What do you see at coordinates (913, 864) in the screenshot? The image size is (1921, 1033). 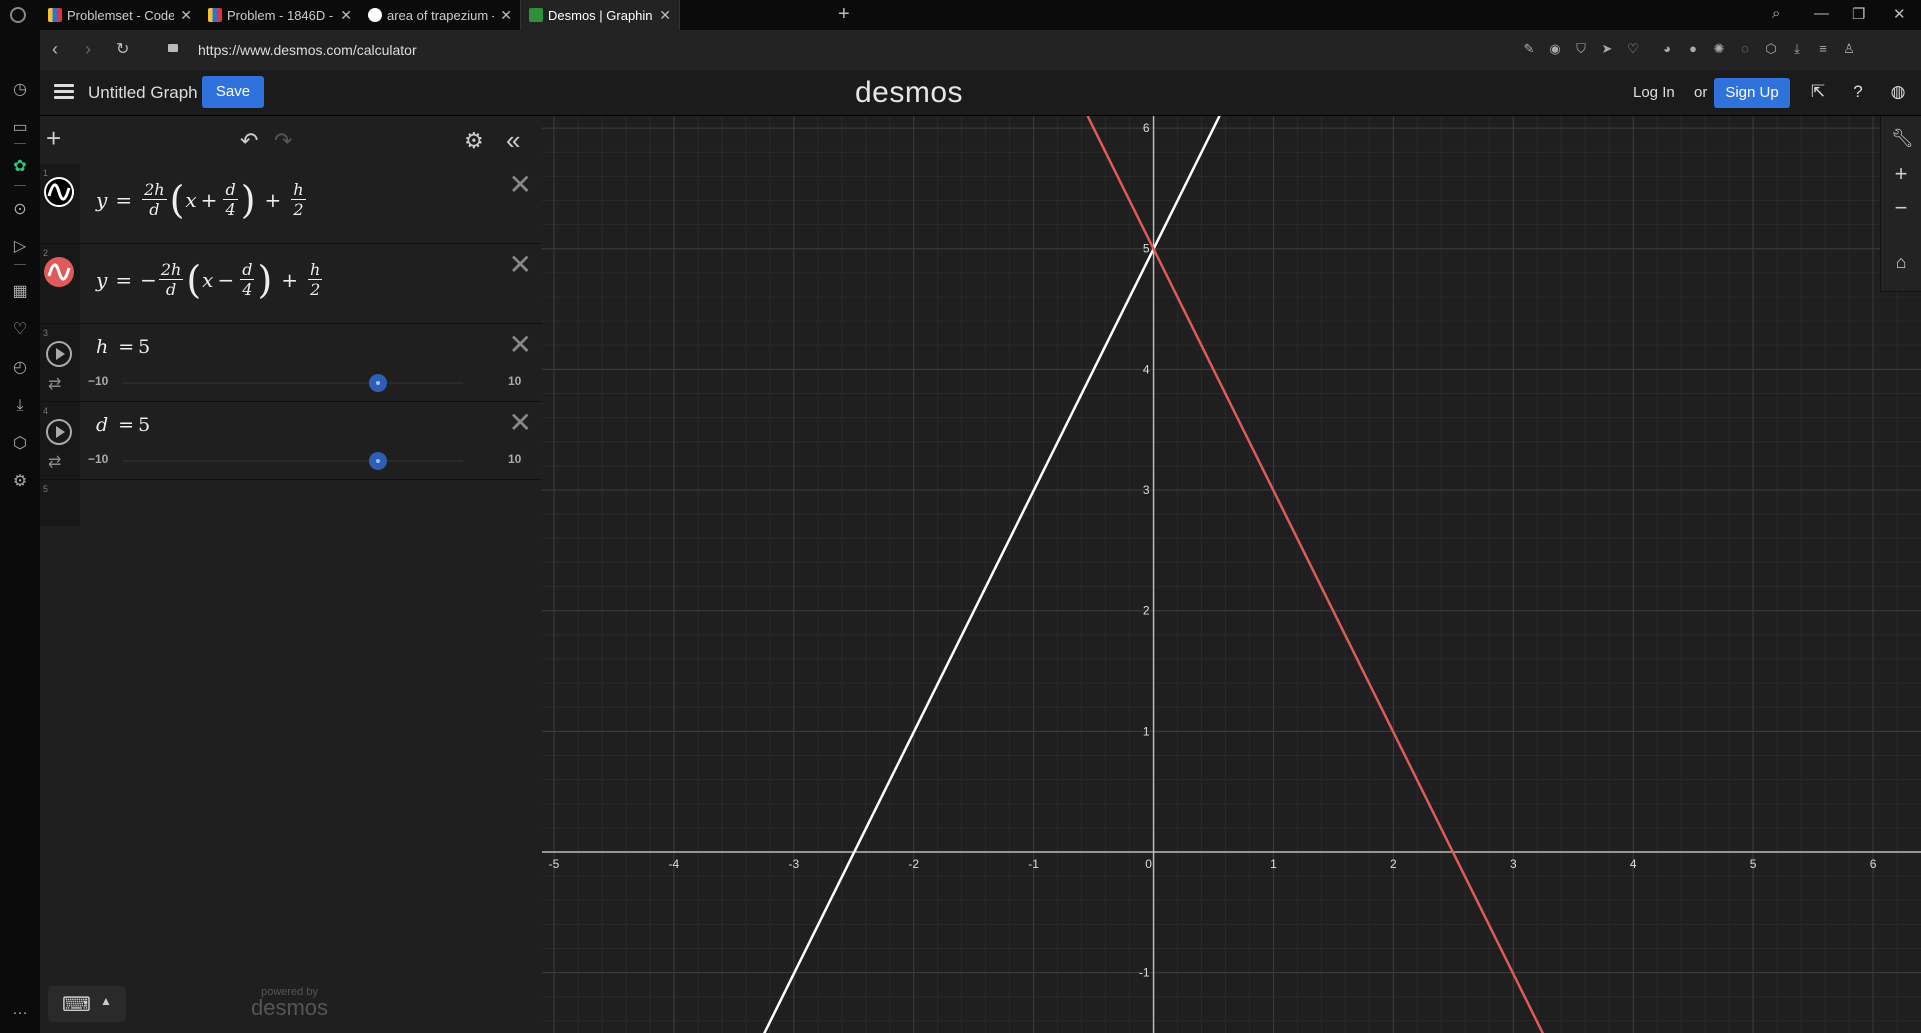 I see `x-tick-label: -2` at bounding box center [913, 864].